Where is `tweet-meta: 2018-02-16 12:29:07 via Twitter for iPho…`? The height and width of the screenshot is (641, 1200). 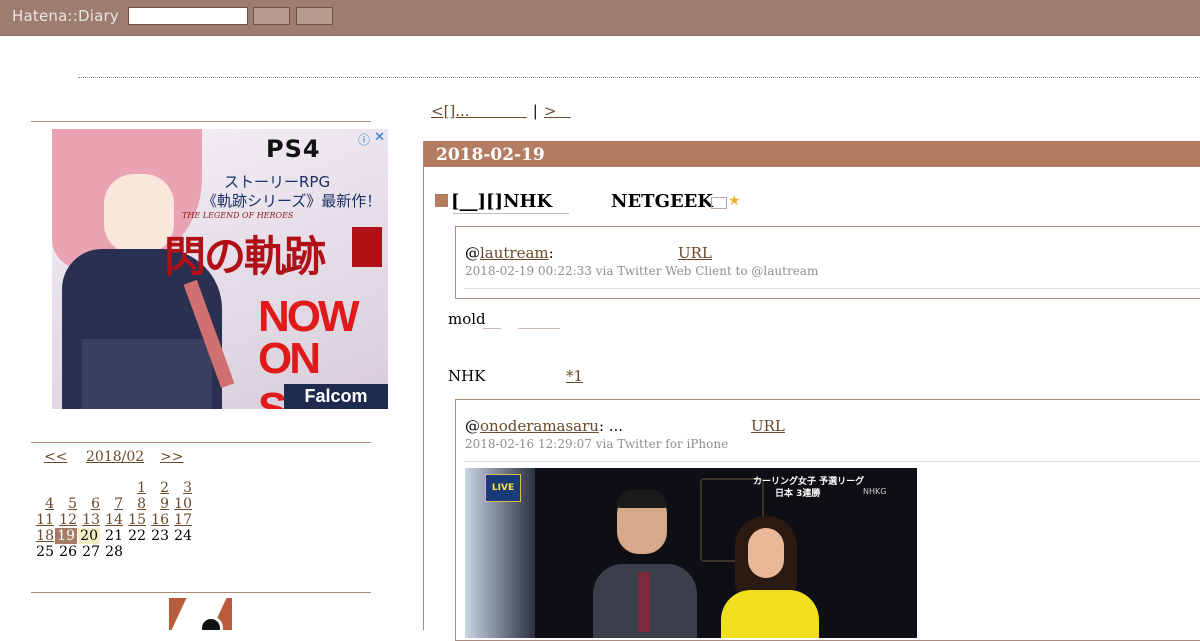
tweet-meta: 2018-02-16 12:29:07 via Twitter for iPho… is located at coordinates (597, 444).